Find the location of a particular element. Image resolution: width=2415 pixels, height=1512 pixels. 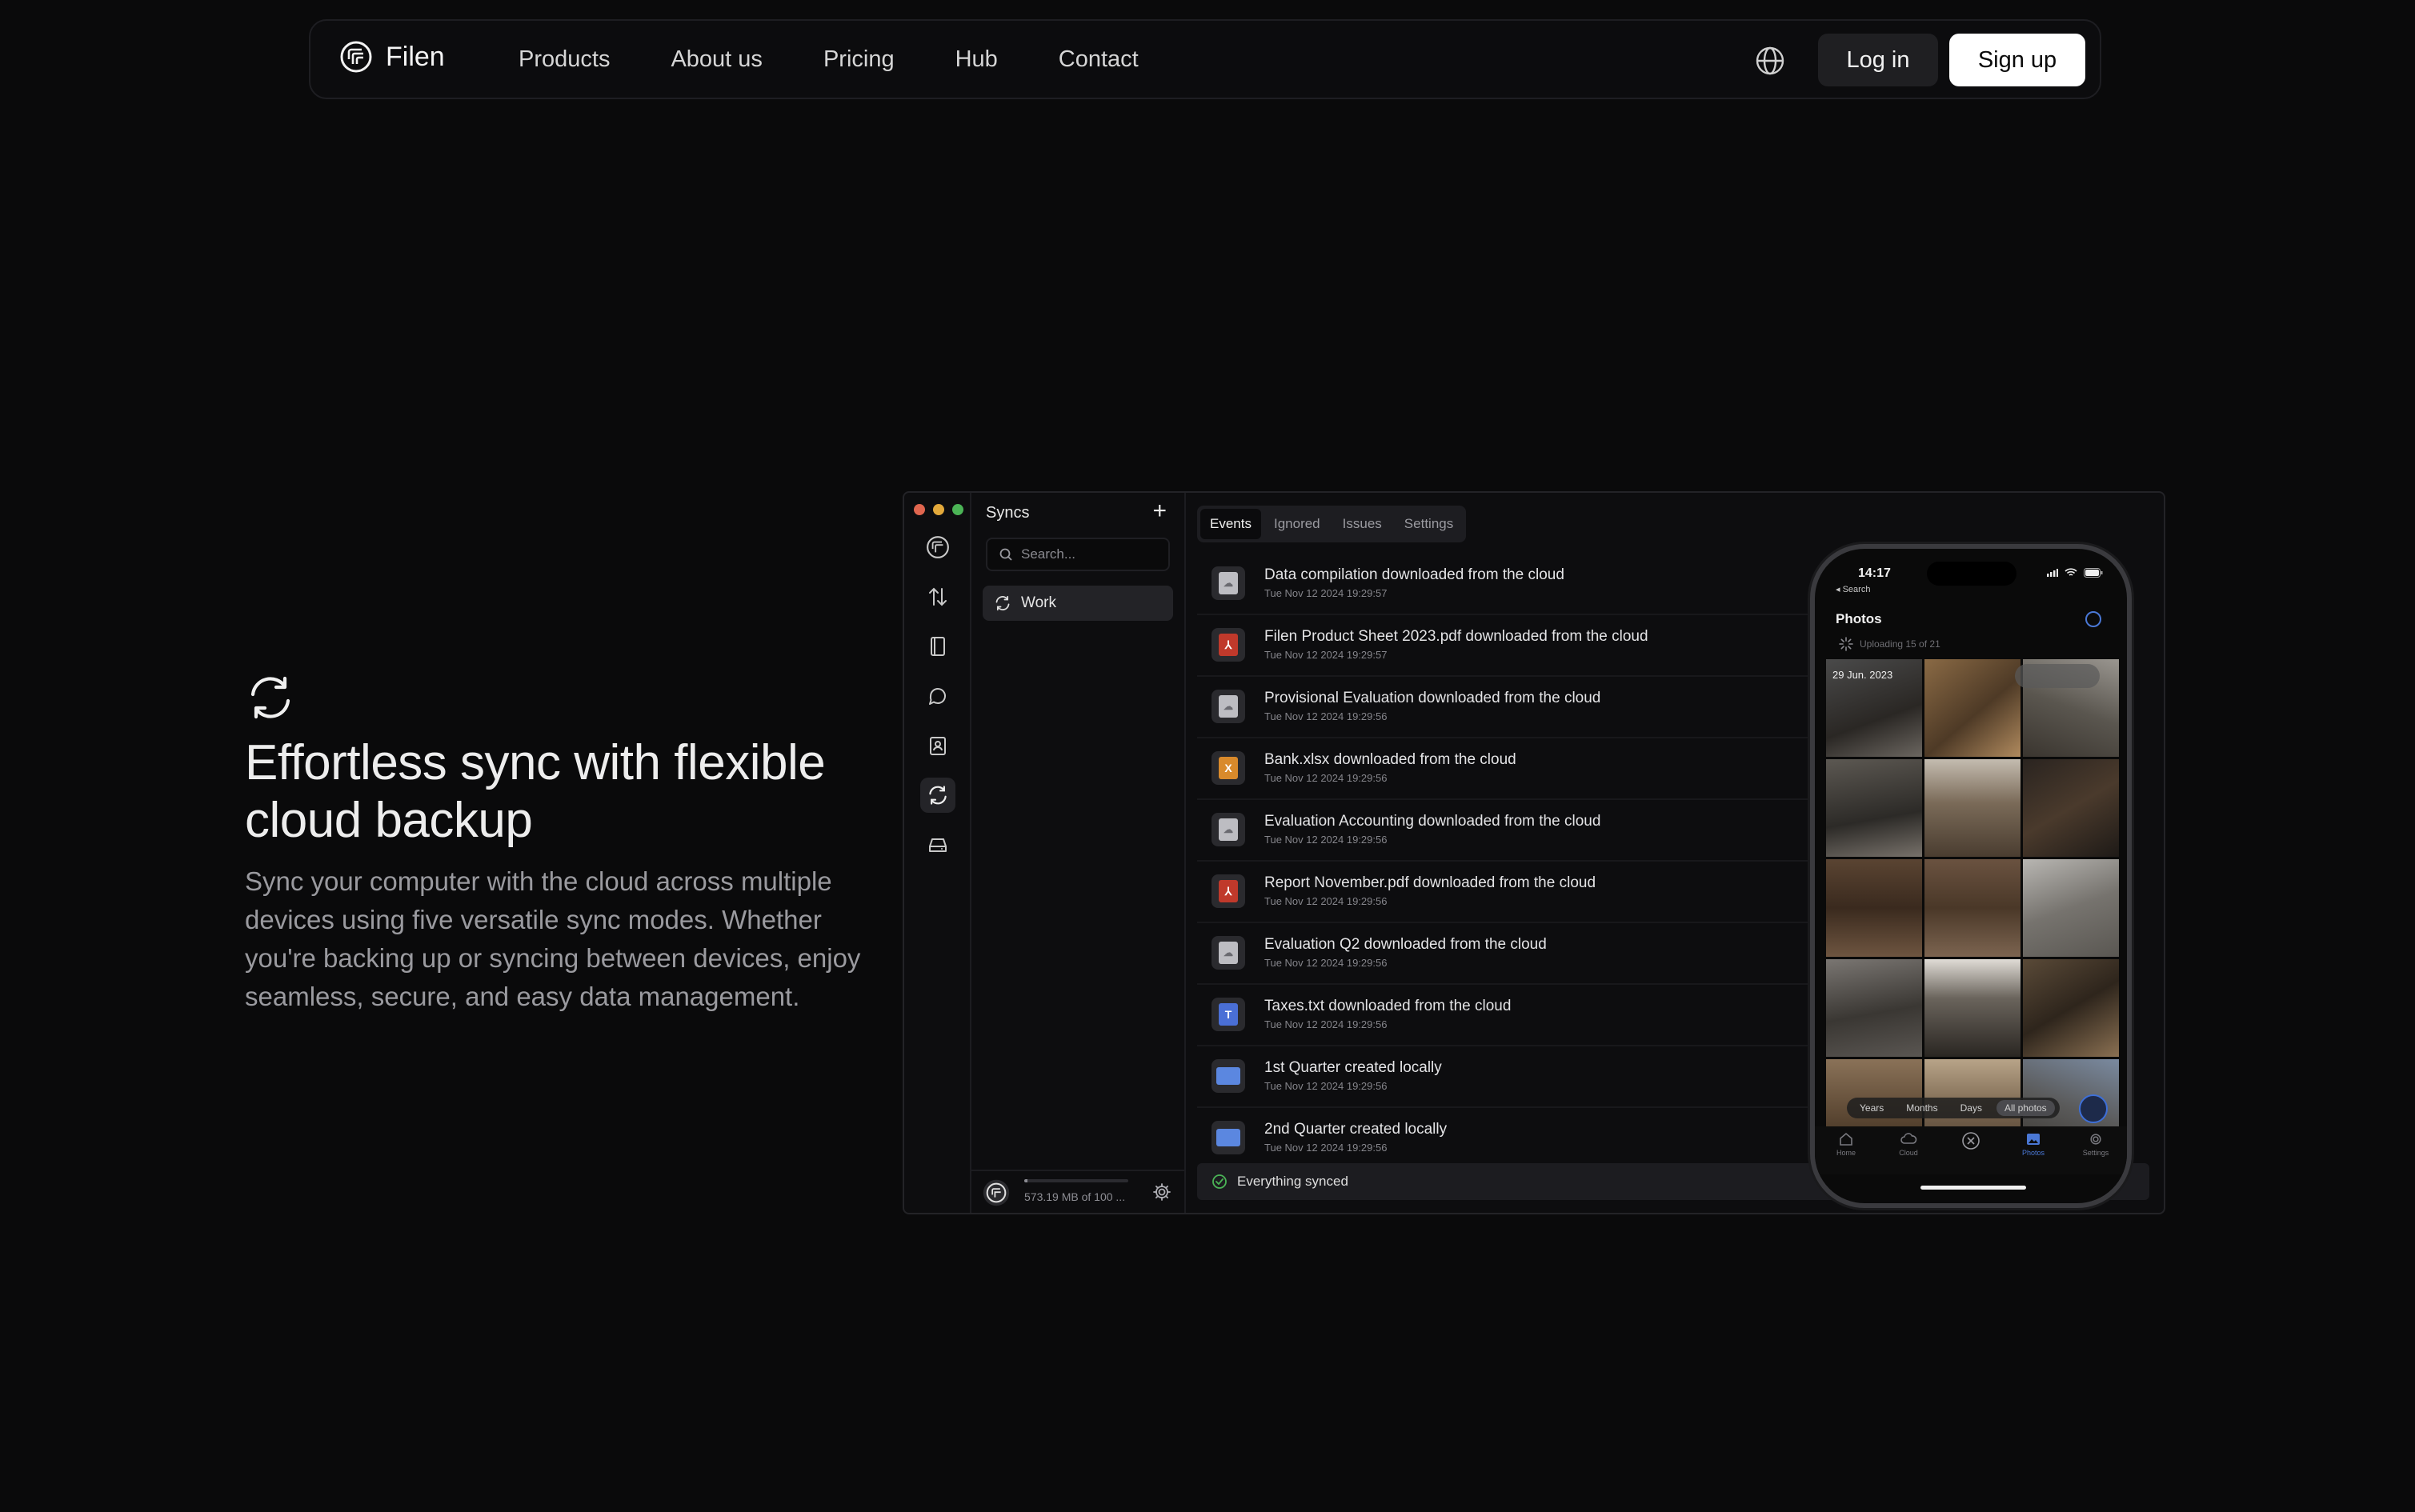

event-title: Bank.xlsx downloaded from the cloud is located at coordinates (1390, 759).